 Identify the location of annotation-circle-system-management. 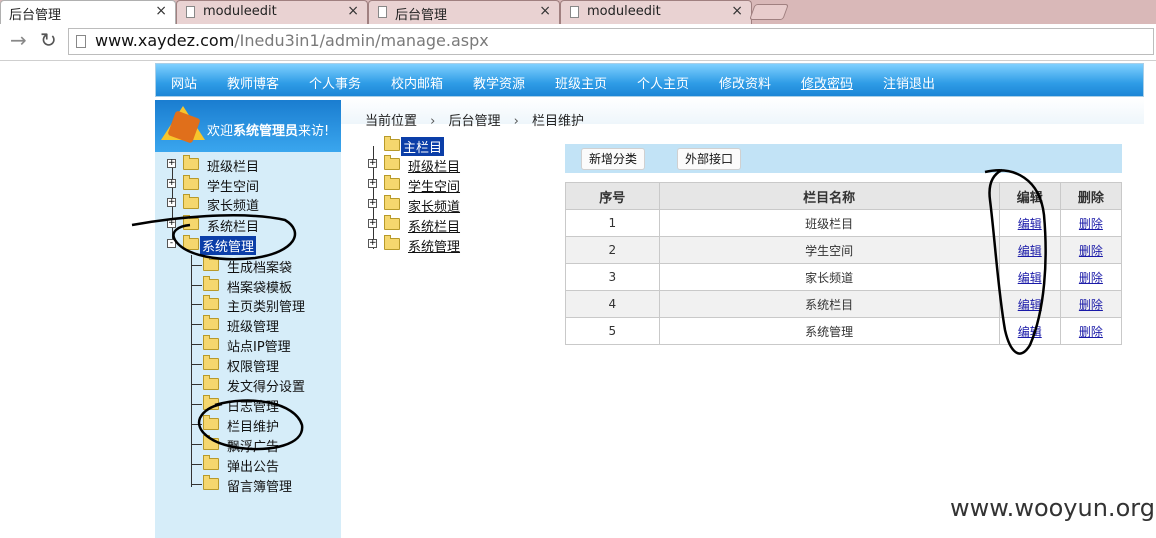
(214, 237).